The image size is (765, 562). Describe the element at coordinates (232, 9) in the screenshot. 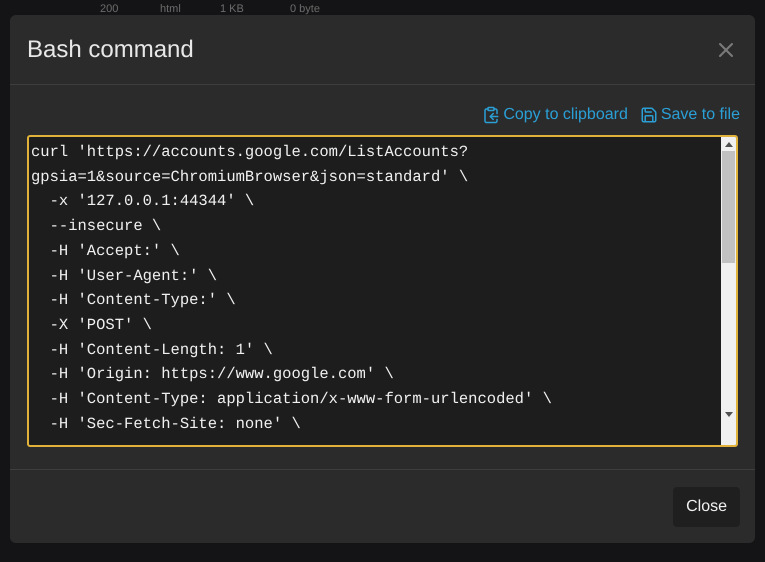

I see `background-table-text: 1 KB` at that location.